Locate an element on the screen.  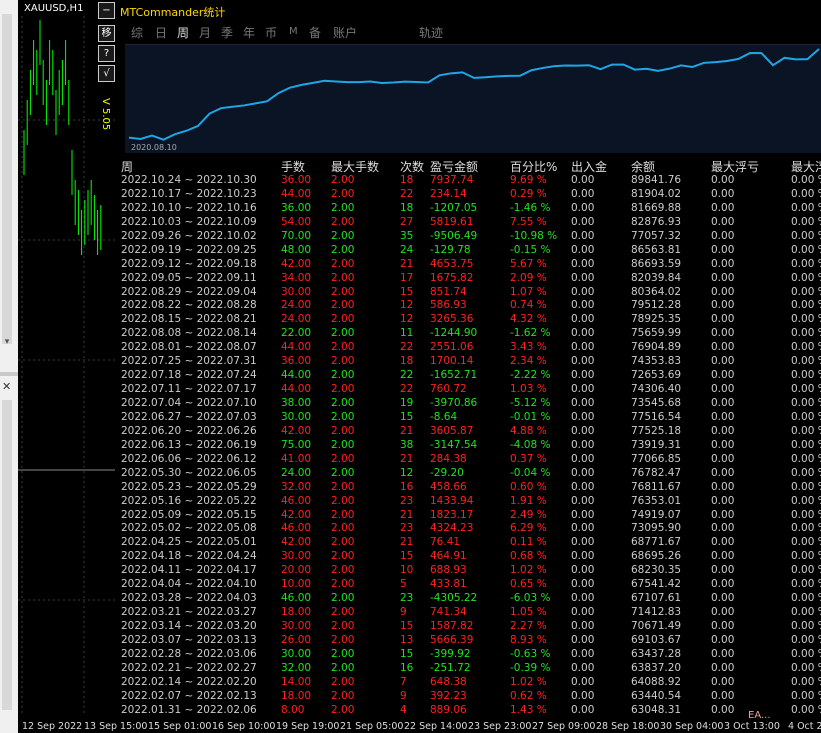
table-cell: 458.66 is located at coordinates (448, 486).